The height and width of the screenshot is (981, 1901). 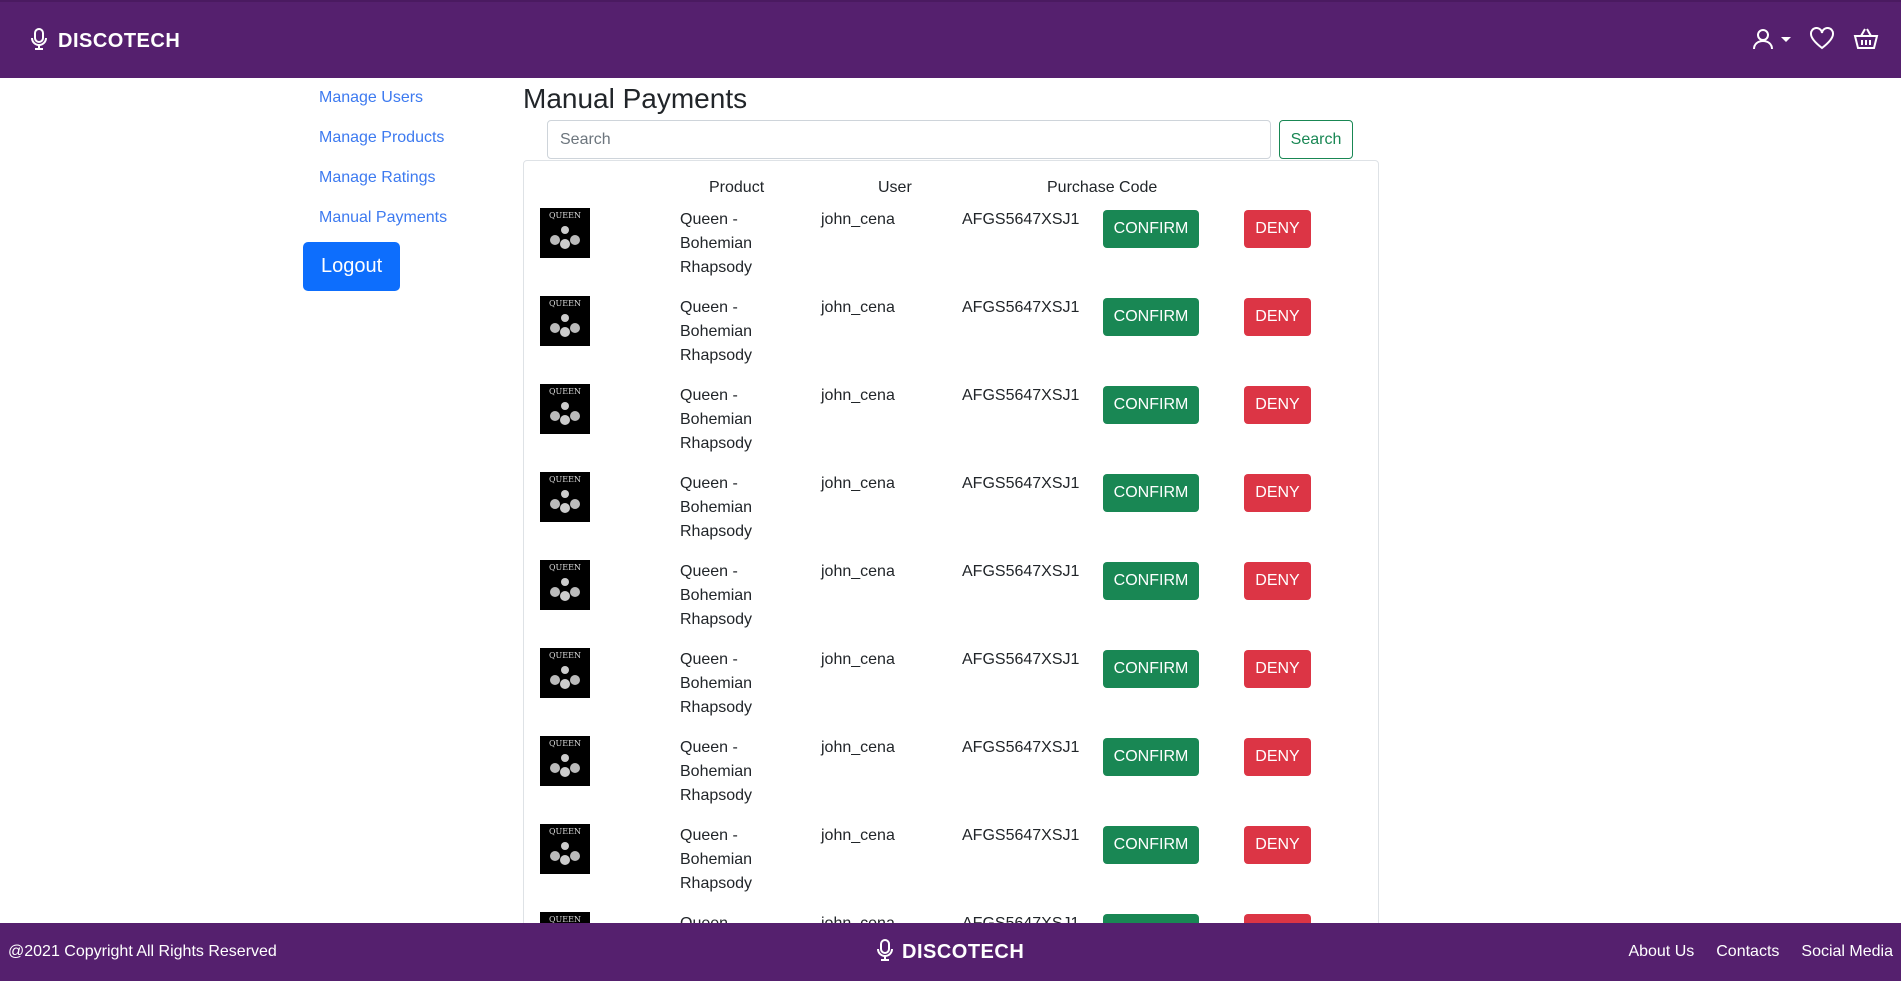 What do you see at coordinates (1316, 139) in the screenshot?
I see `search-button: Search` at bounding box center [1316, 139].